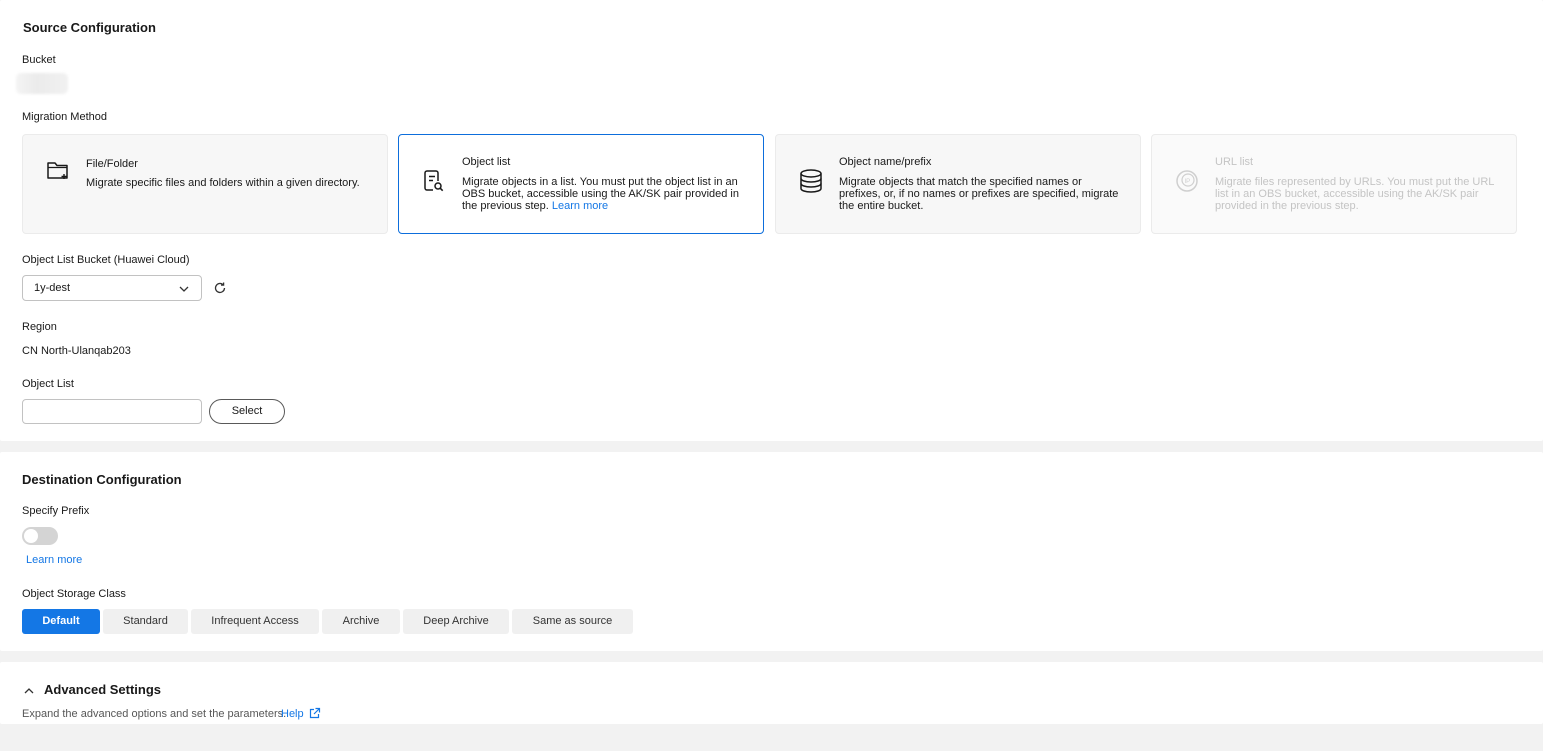 This screenshot has width=1543, height=751. What do you see at coordinates (61, 621) in the screenshot?
I see `storage-class-default: Default` at bounding box center [61, 621].